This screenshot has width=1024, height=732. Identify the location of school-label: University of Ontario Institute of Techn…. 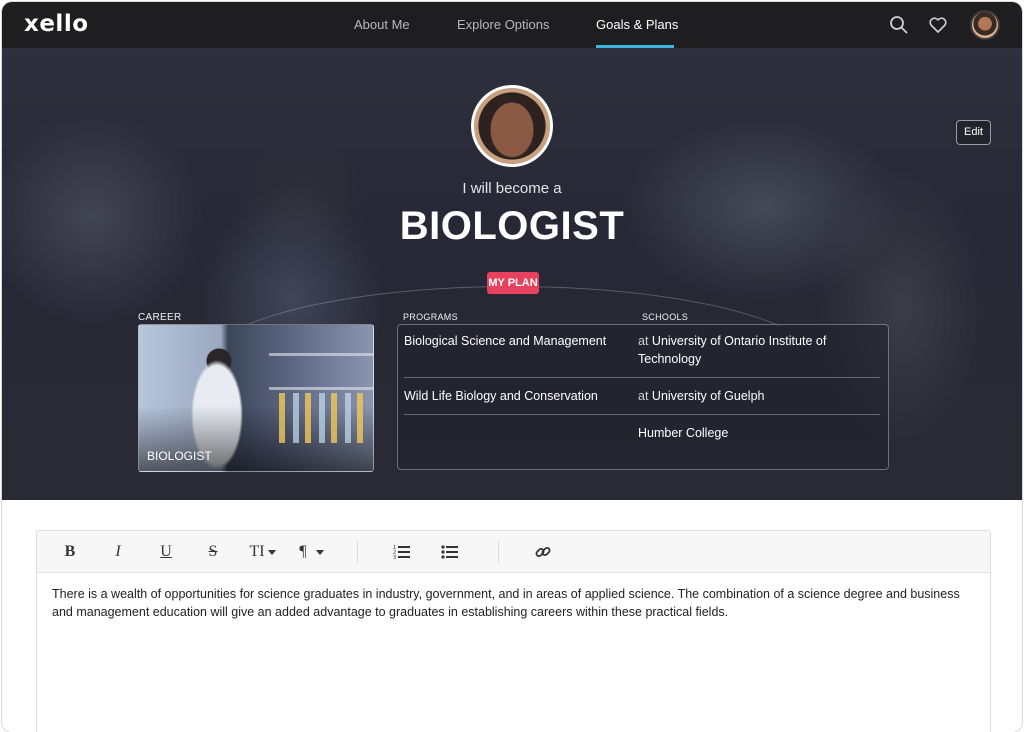
(732, 350).